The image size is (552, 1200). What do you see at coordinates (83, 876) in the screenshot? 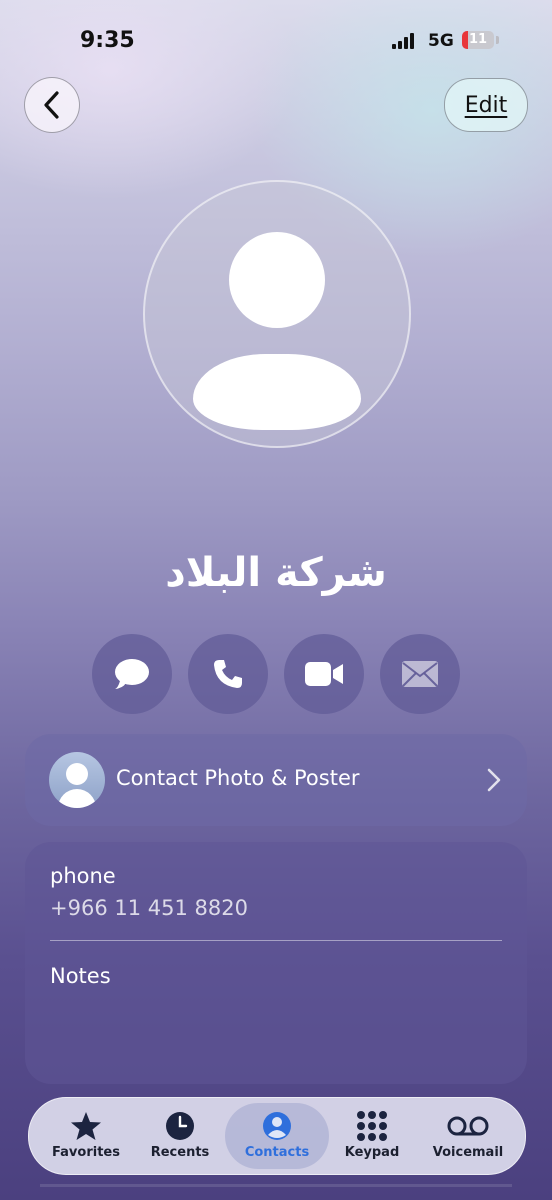
I see `phone-label: phone` at bounding box center [83, 876].